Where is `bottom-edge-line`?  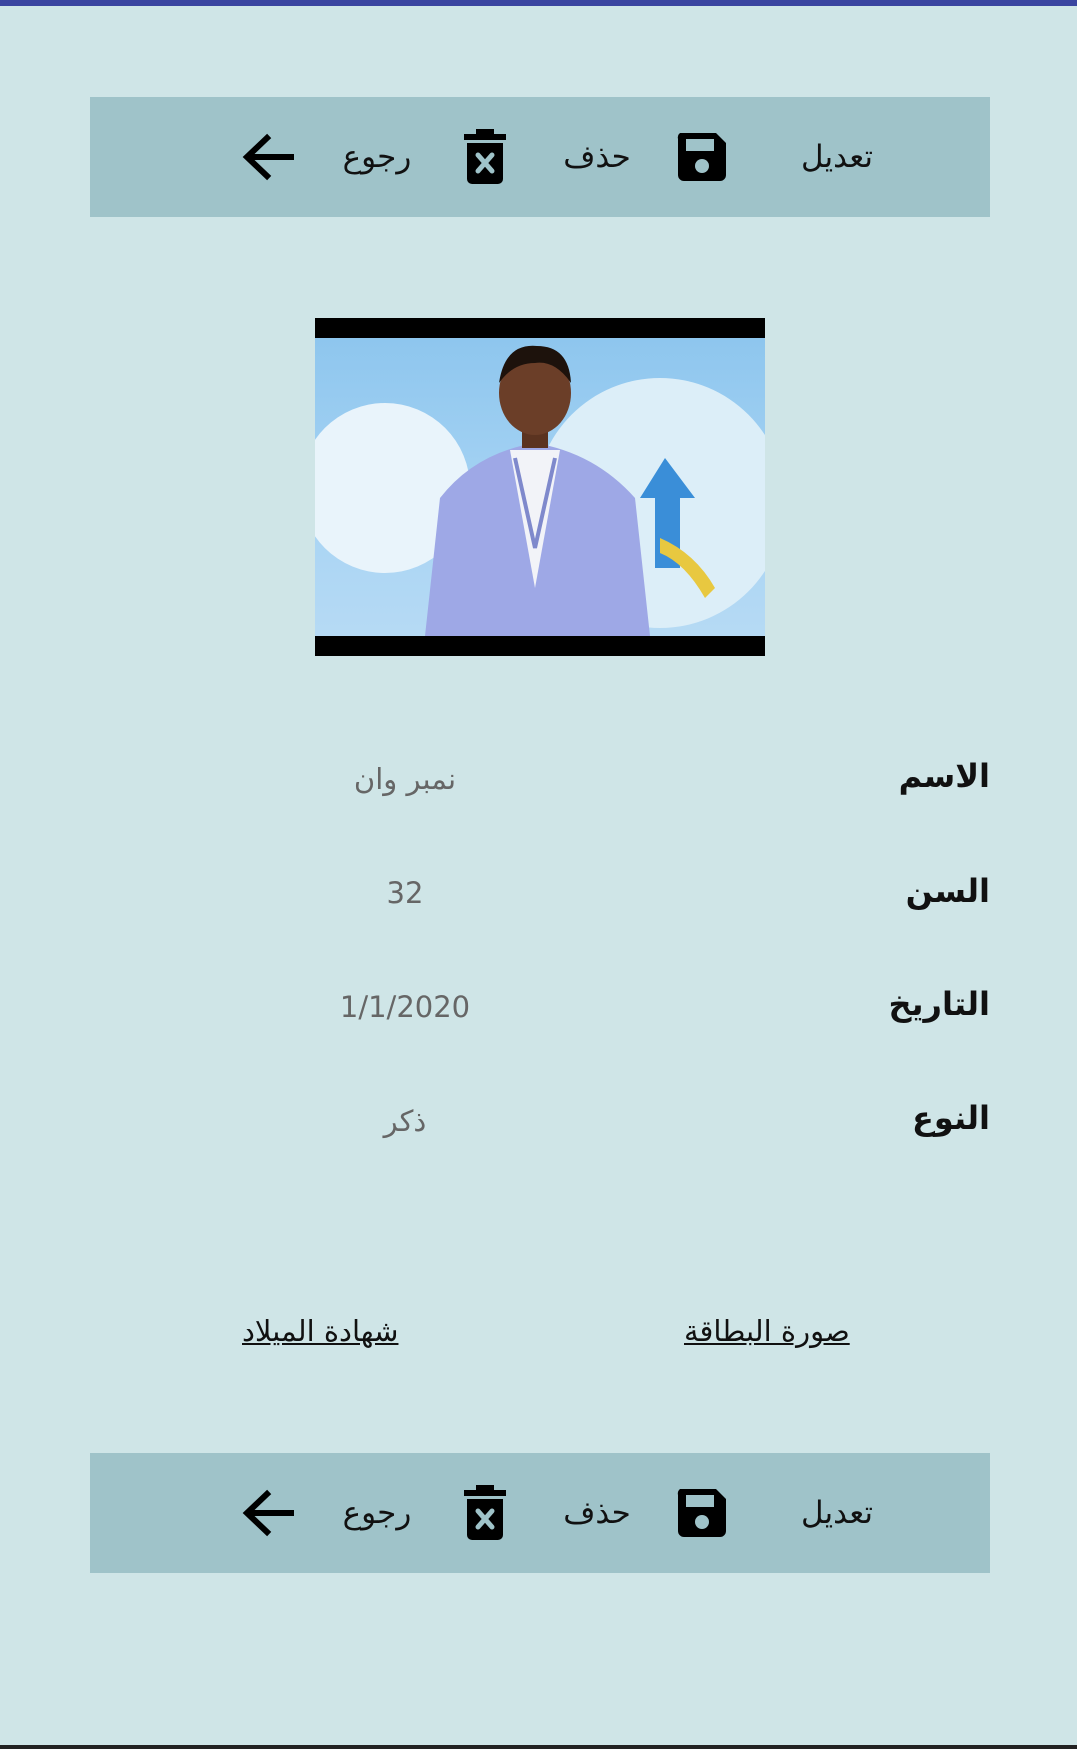 bottom-edge-line is located at coordinates (538, 1747).